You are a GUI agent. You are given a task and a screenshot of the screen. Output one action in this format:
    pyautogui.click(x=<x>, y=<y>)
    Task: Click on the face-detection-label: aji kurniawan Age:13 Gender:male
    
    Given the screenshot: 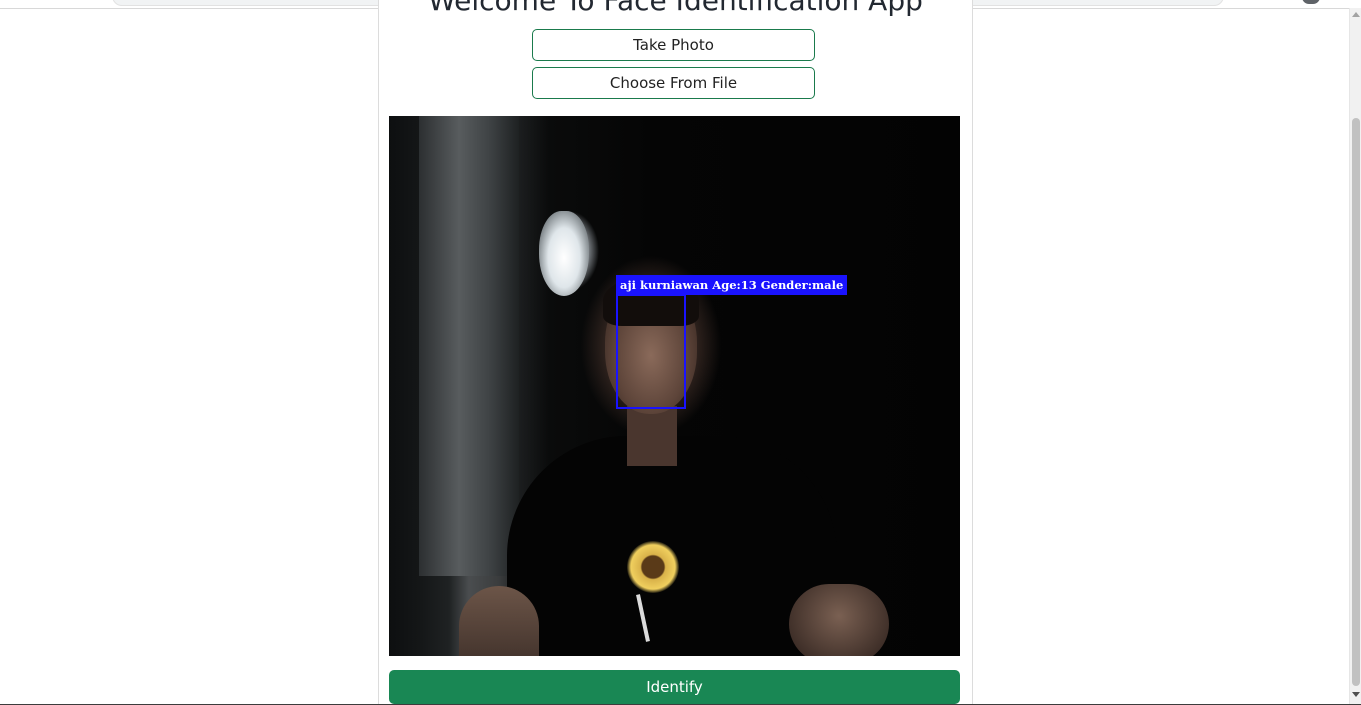 What is the action you would take?
    pyautogui.click(x=732, y=285)
    